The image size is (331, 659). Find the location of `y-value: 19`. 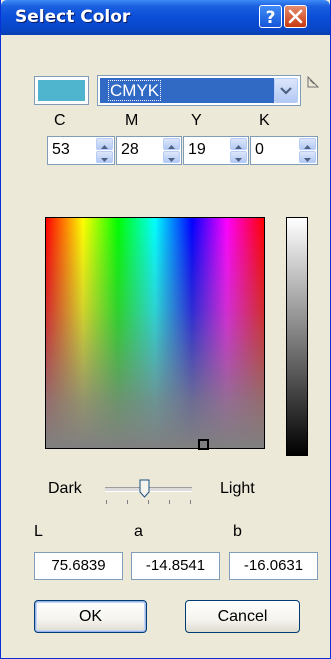

y-value: 19 is located at coordinates (197, 150).